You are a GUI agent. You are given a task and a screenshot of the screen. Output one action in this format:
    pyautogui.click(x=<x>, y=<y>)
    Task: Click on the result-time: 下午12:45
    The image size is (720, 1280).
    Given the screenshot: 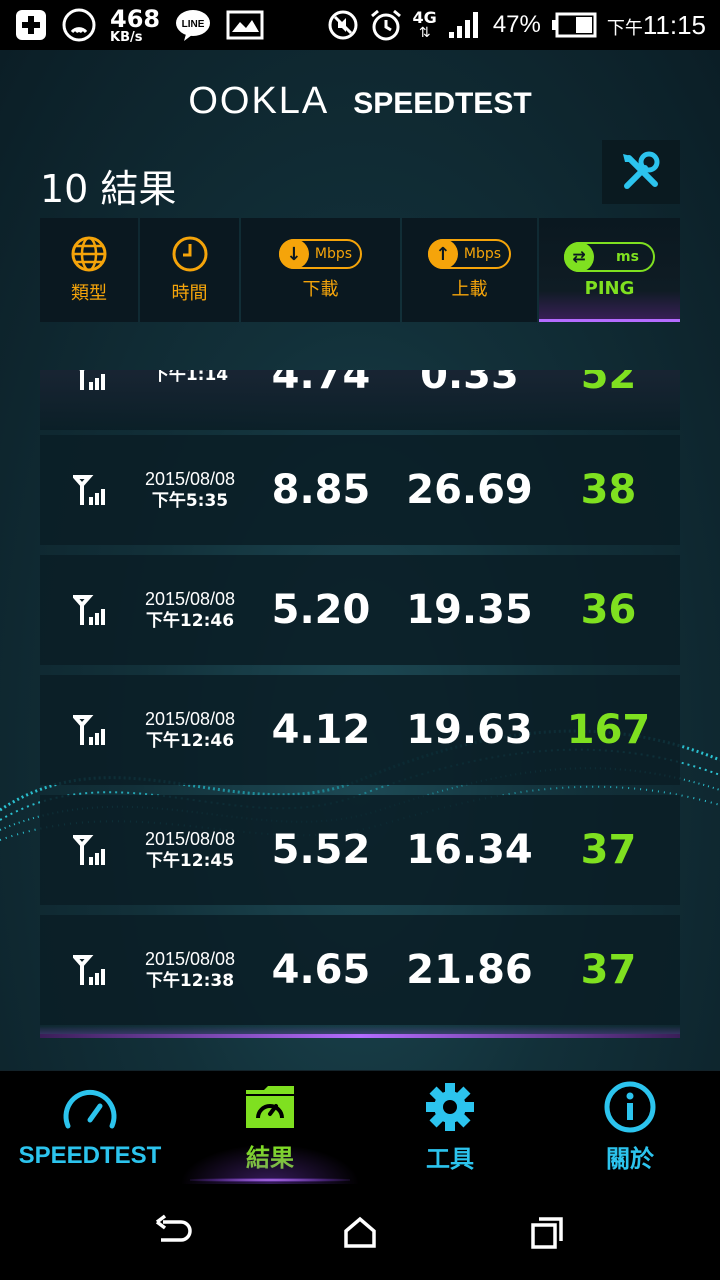 What is the action you would take?
    pyautogui.click(x=190, y=861)
    